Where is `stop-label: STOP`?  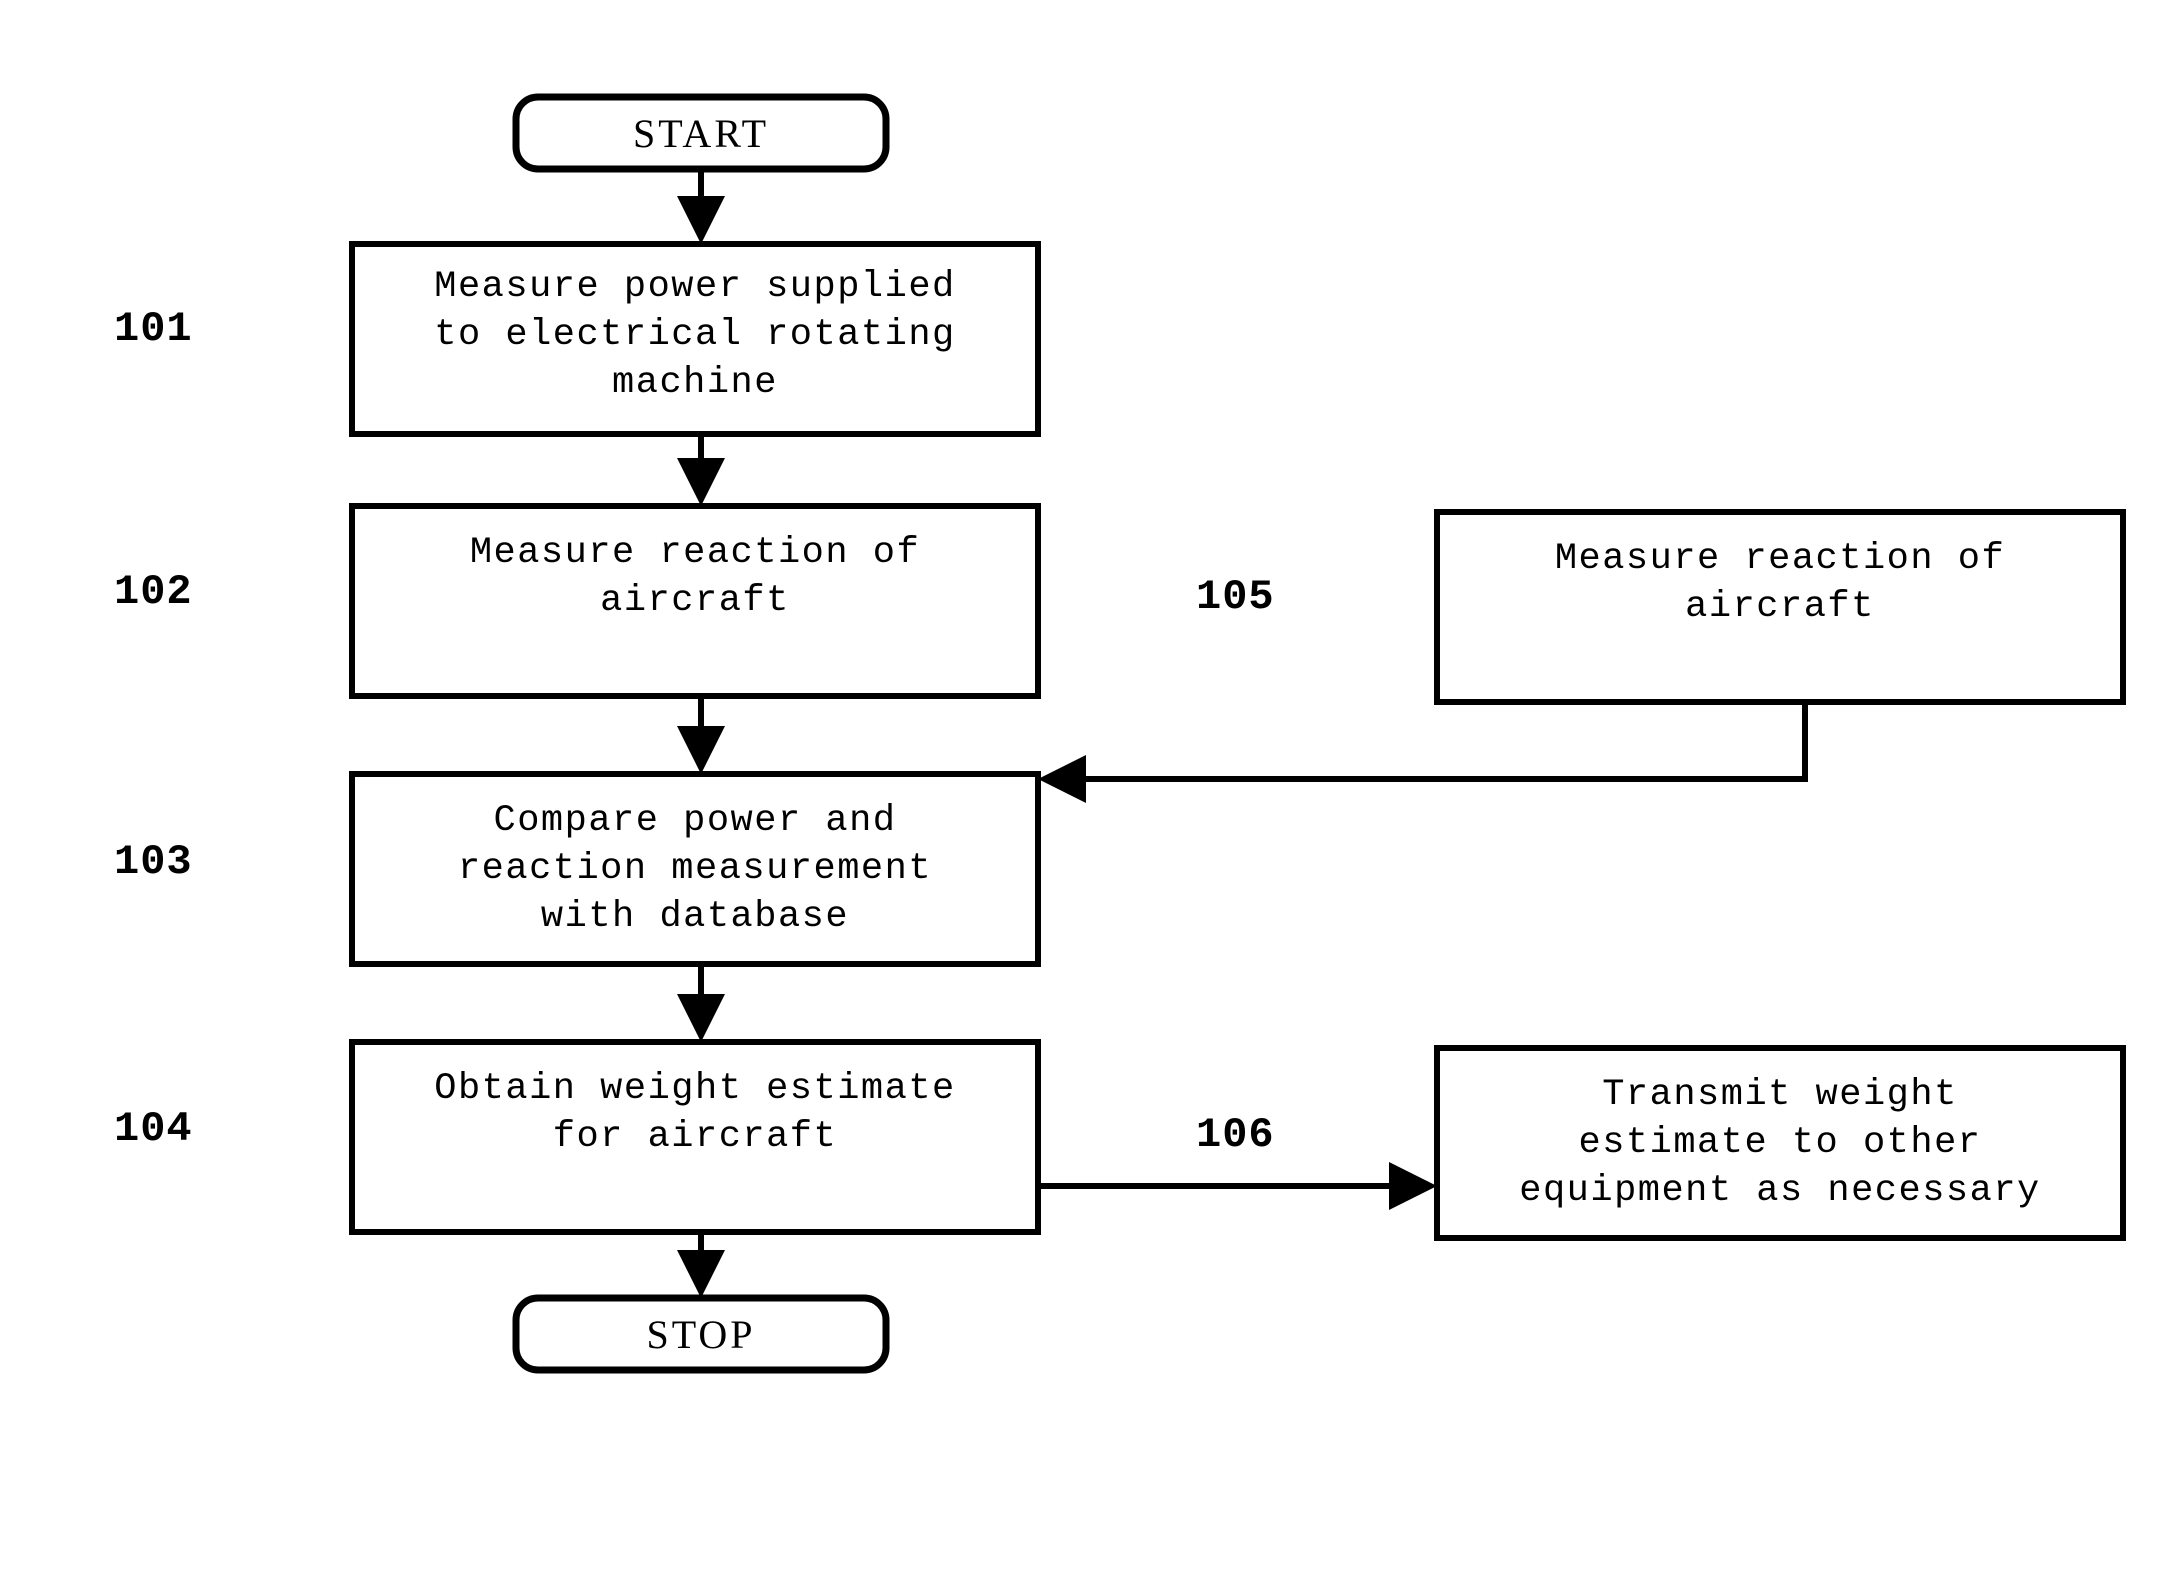 stop-label: STOP is located at coordinates (700, 1334).